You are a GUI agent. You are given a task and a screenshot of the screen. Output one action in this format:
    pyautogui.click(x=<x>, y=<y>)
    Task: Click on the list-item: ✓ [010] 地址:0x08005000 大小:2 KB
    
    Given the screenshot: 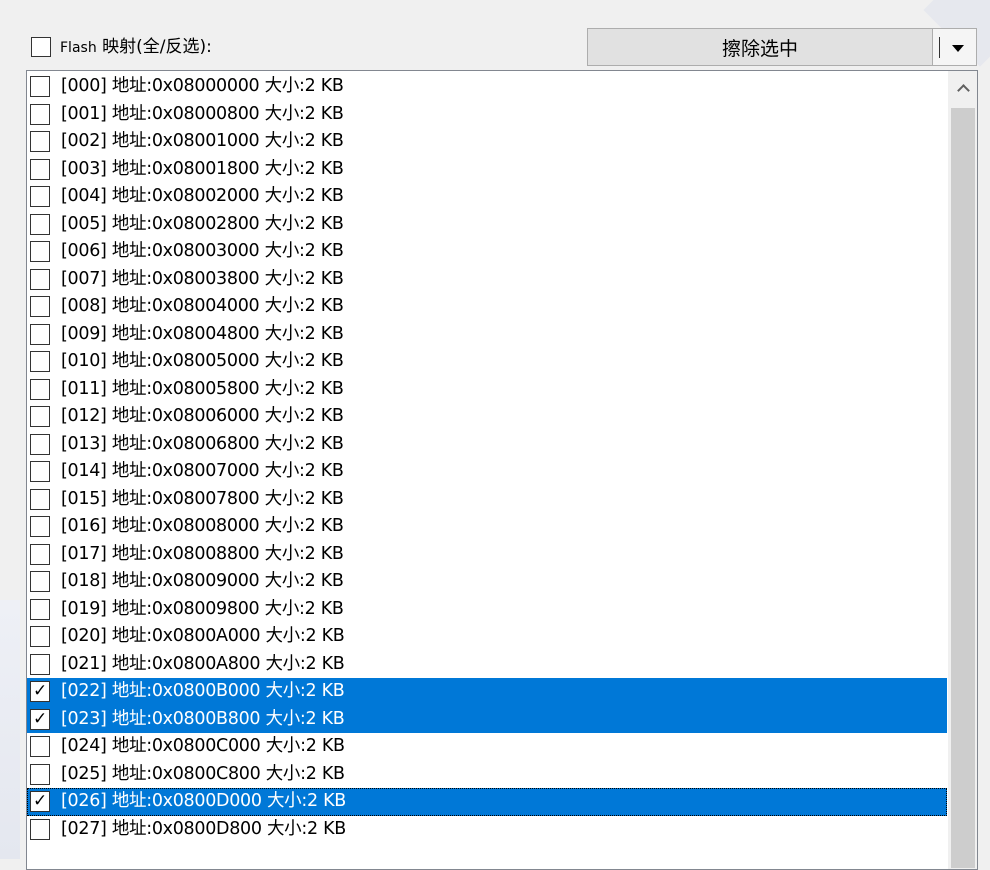 What is the action you would take?
    pyautogui.click(x=487, y=362)
    